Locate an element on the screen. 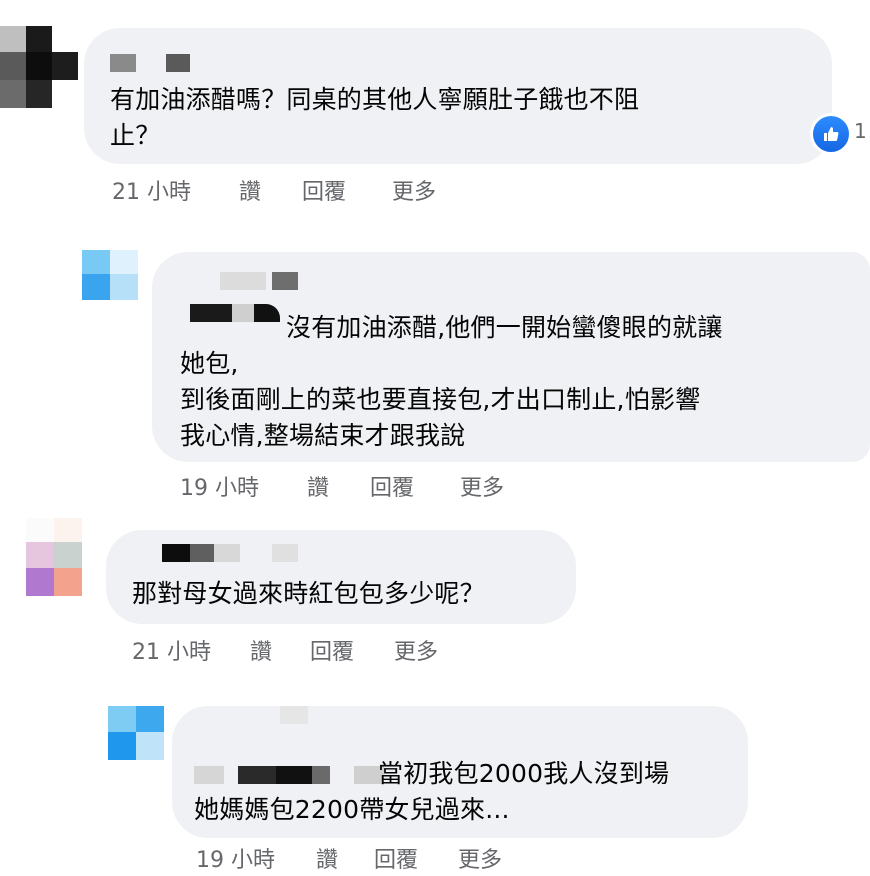 The height and width of the screenshot is (876, 870). comment-text: 有加油添醋嗎？同桌的其他人寧願肚子餓也不阻 止？ is located at coordinates (375, 117).